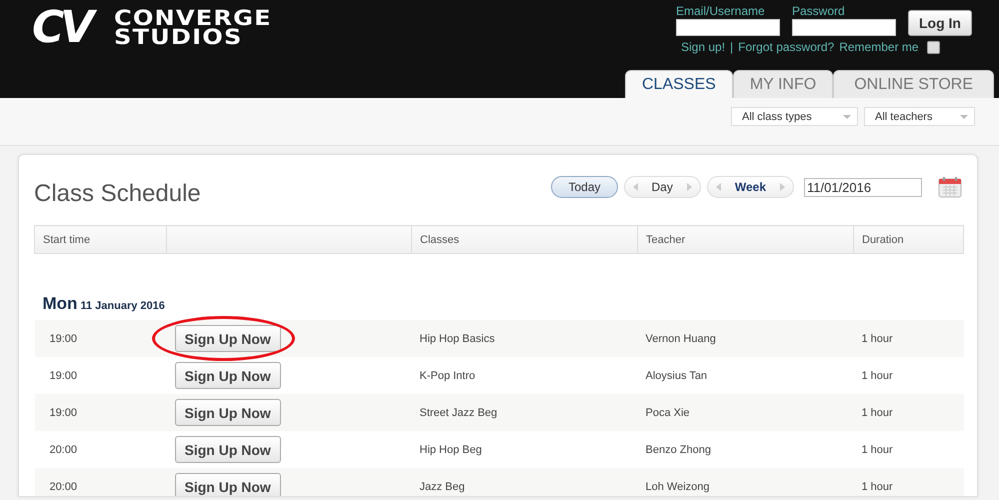 The image size is (999, 500). What do you see at coordinates (662, 187) in the screenshot?
I see `view-button: Day` at bounding box center [662, 187].